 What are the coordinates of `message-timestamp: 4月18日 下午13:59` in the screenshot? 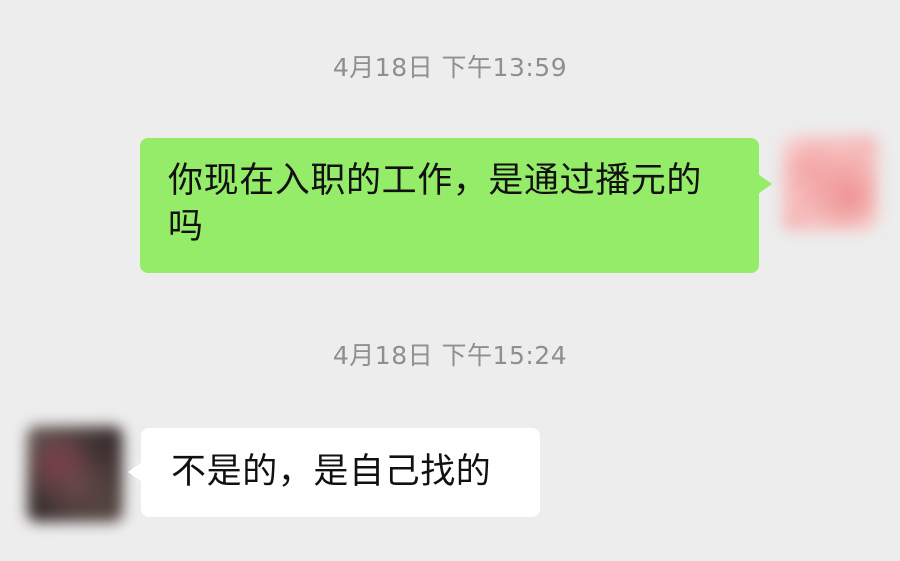 It's located at (450, 67).